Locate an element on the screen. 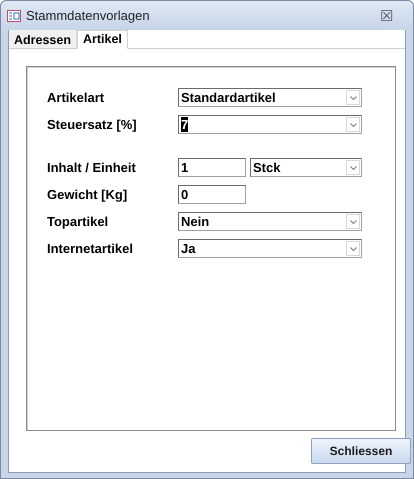 The image size is (414, 479). form-icon is located at coordinates (14, 16).